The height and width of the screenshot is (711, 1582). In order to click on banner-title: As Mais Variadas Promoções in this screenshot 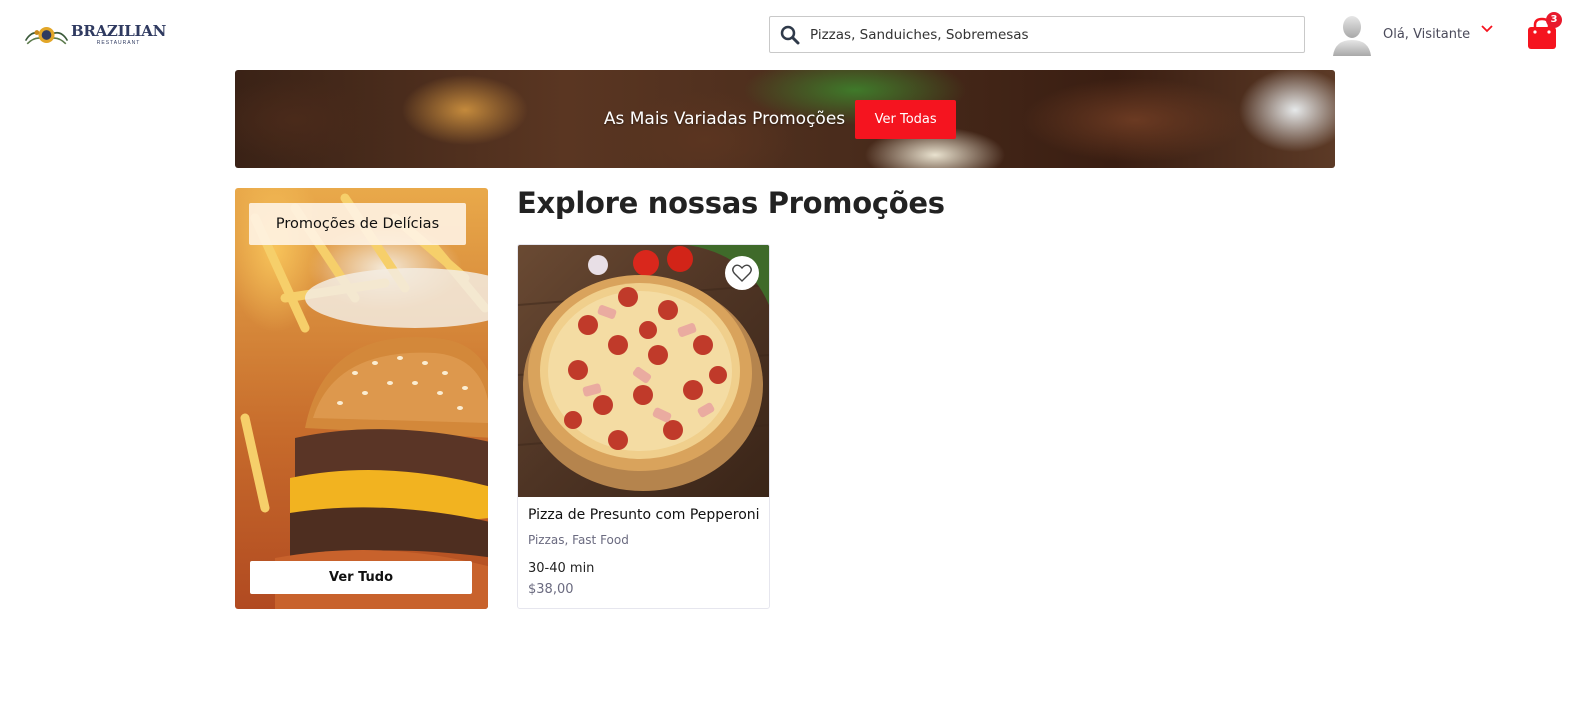, I will do `click(724, 119)`.